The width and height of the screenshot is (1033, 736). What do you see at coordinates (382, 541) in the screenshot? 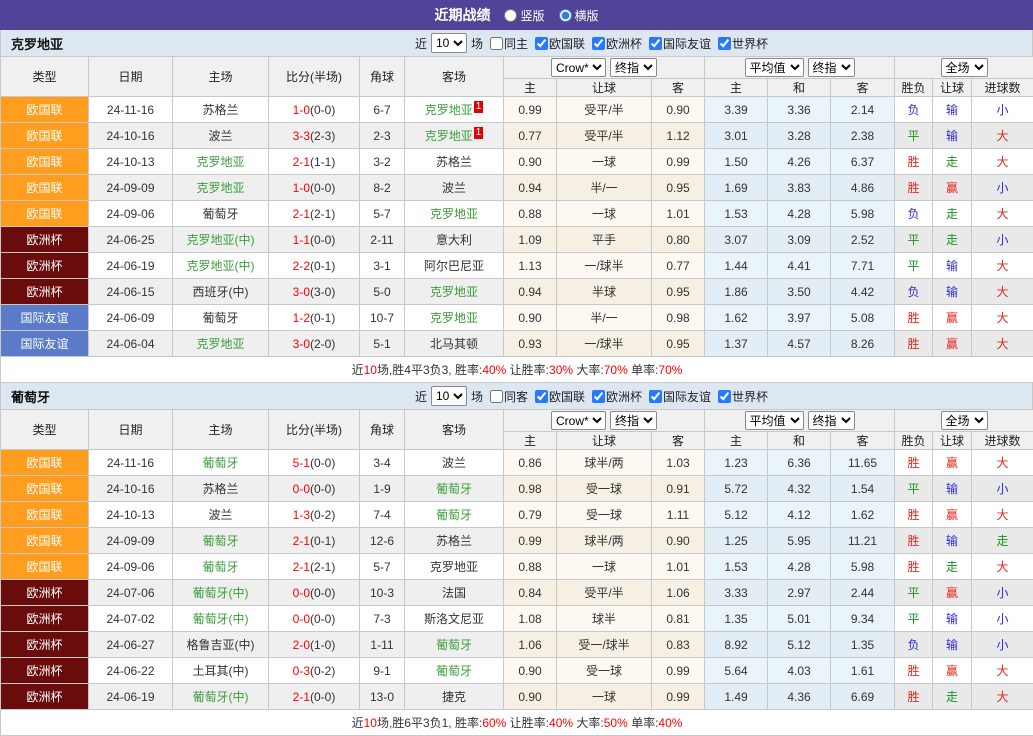
I see `corner-cell: 12-6` at bounding box center [382, 541].